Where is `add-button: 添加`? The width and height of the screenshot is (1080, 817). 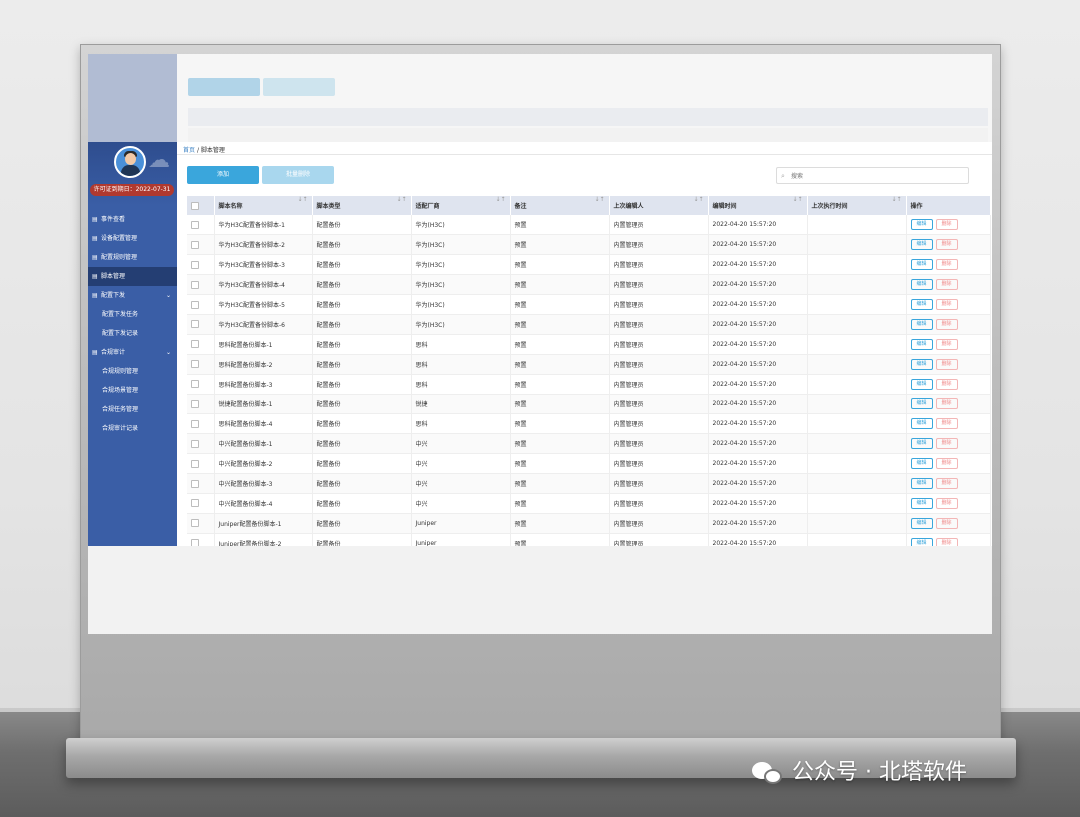
add-button: 添加 is located at coordinates (223, 175).